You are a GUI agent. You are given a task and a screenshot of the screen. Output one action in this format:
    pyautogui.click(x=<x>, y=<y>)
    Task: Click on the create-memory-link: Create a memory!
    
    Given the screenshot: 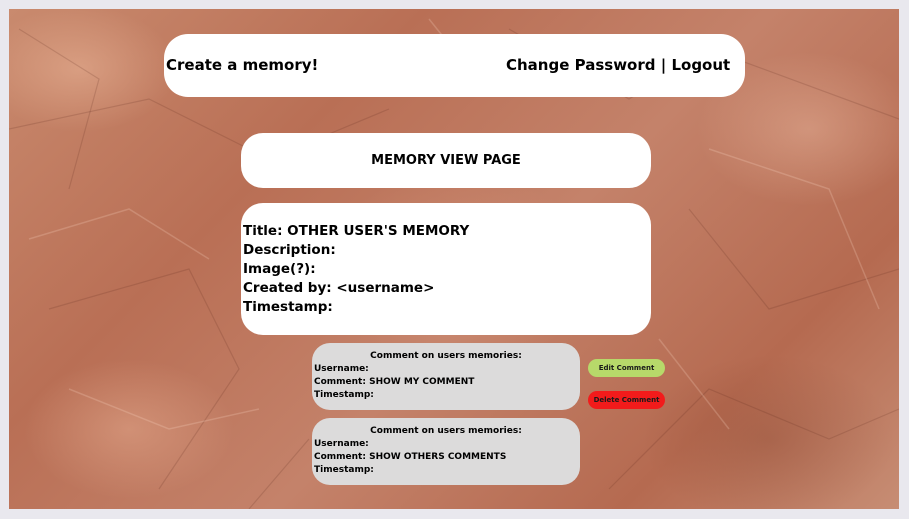 What is the action you would take?
    pyautogui.click(x=242, y=65)
    